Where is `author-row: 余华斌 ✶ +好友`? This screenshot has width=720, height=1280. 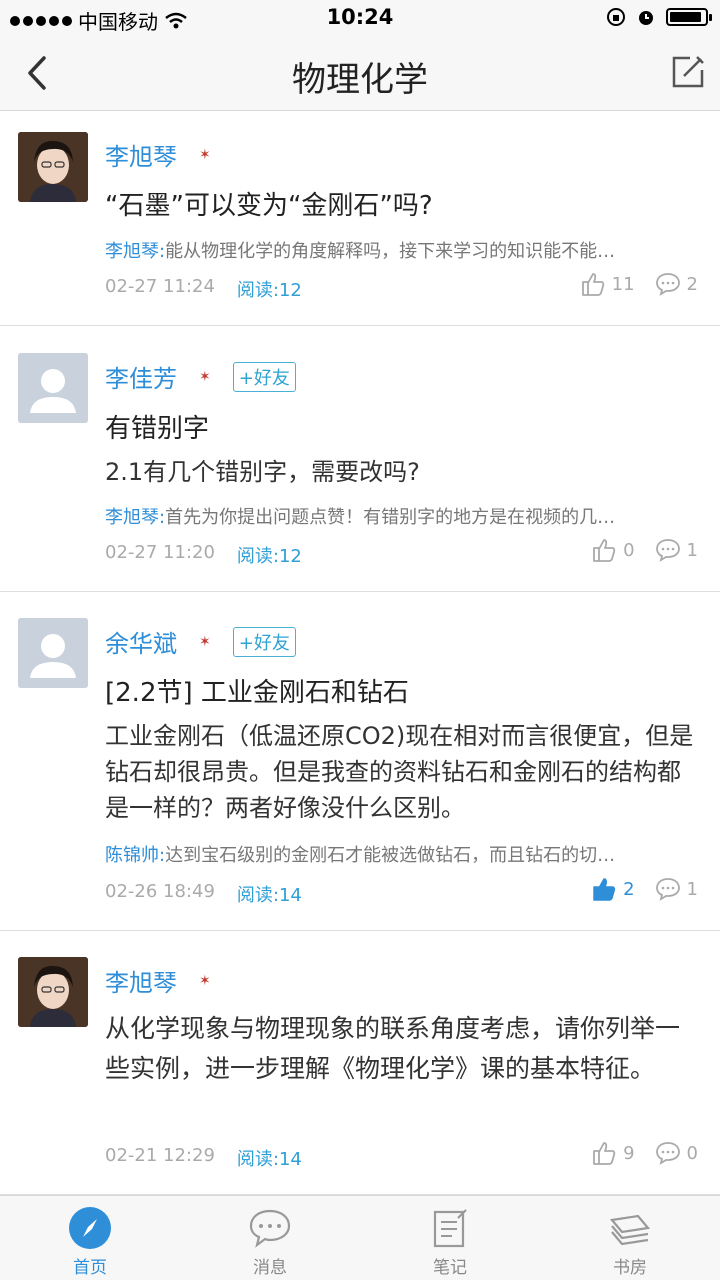 author-row: 余华斌 ✶ +好友 is located at coordinates (200, 641).